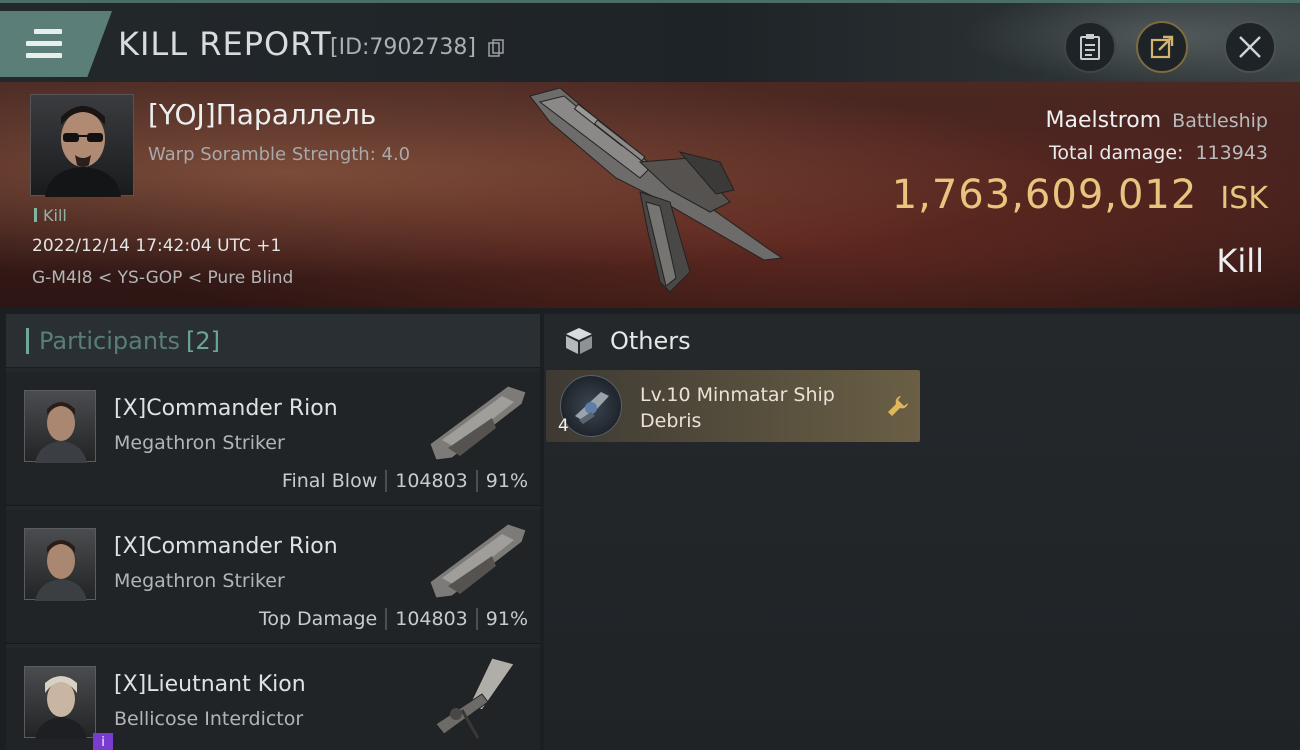 This screenshot has width=1300, height=750. I want to click on clipboard-icon, so click(1090, 47).